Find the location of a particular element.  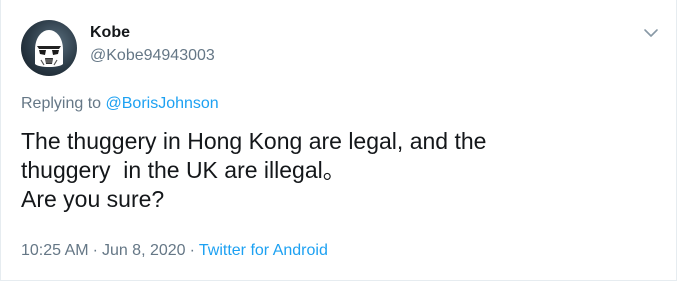

display-name: Kobe is located at coordinates (110, 33).